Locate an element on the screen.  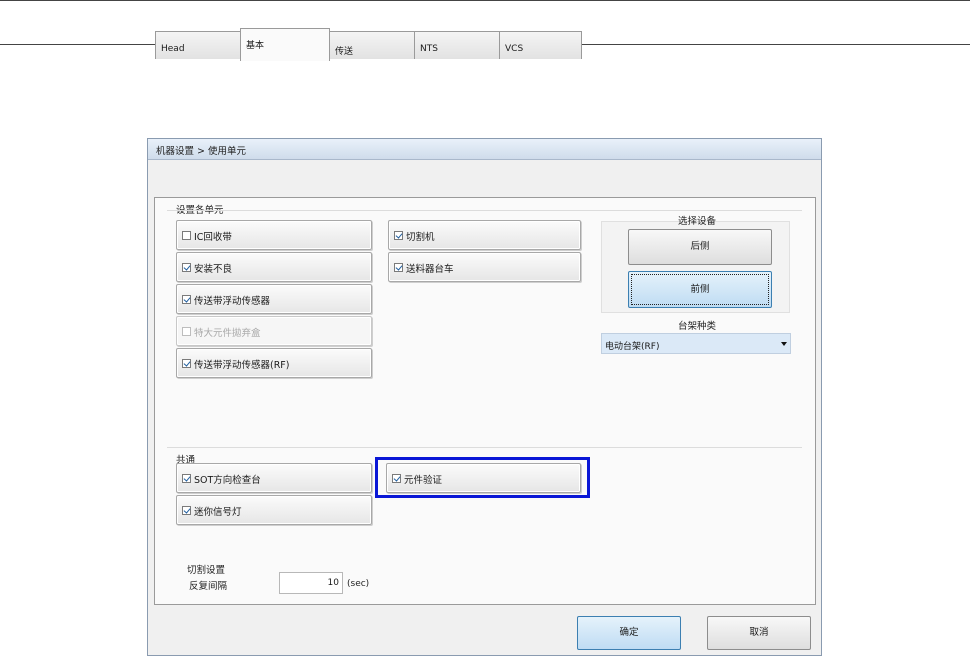
cut-settings-label: 切割设置 is located at coordinates (206, 570).